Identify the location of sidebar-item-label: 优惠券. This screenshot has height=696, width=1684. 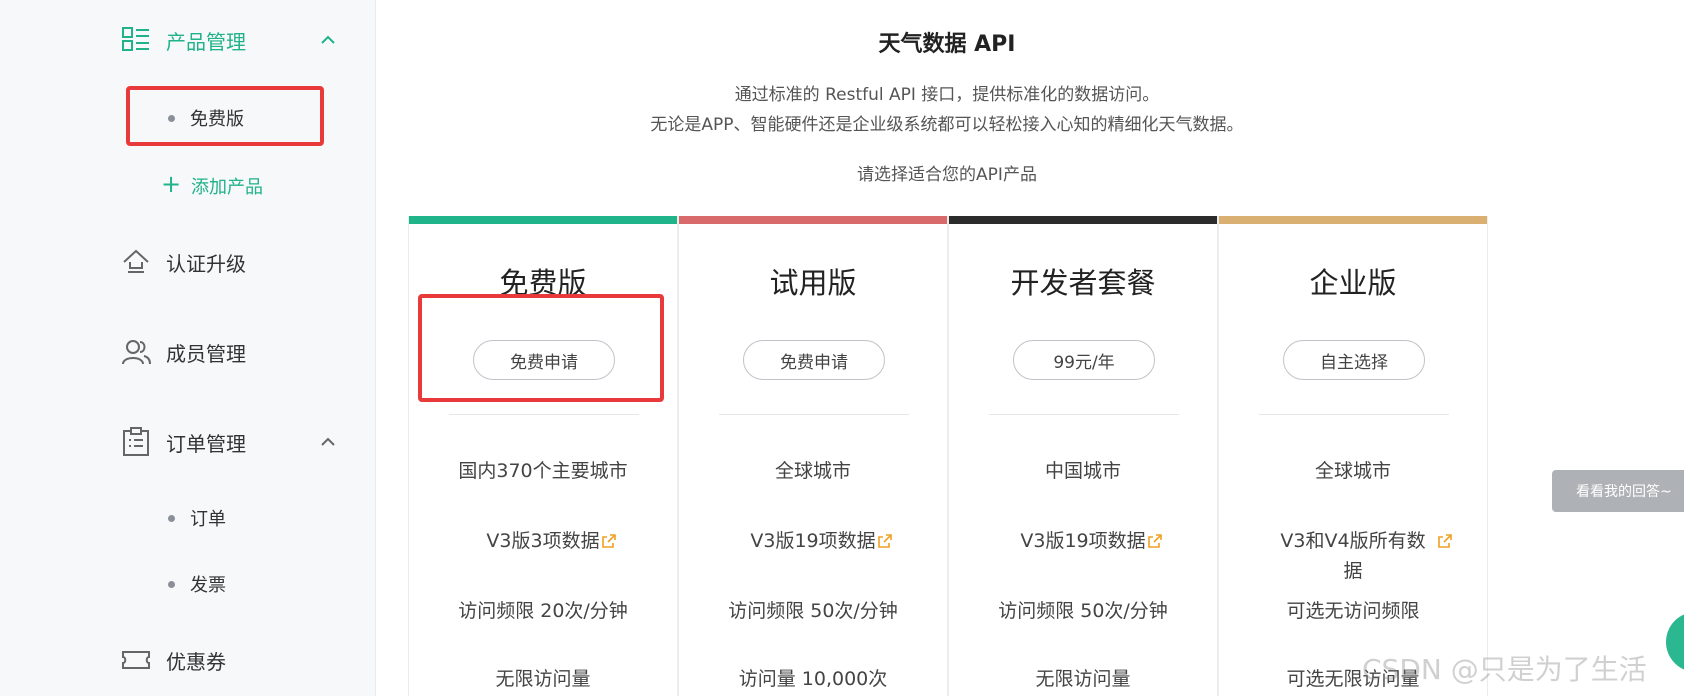
(196, 661).